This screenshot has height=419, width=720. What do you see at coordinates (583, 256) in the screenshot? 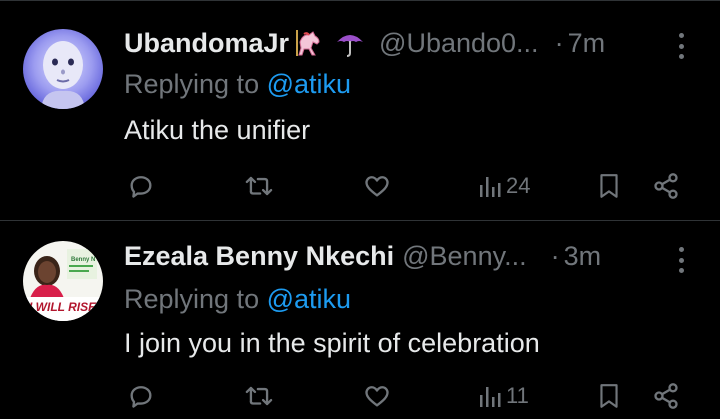
I see `timestamp: 3m` at bounding box center [583, 256].